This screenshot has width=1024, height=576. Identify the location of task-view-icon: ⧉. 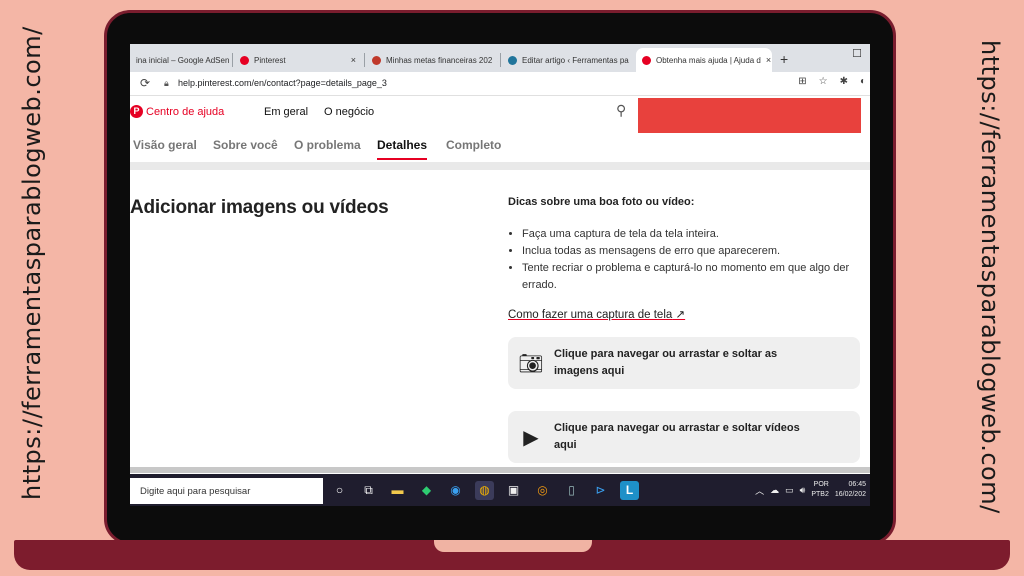
(368, 490).